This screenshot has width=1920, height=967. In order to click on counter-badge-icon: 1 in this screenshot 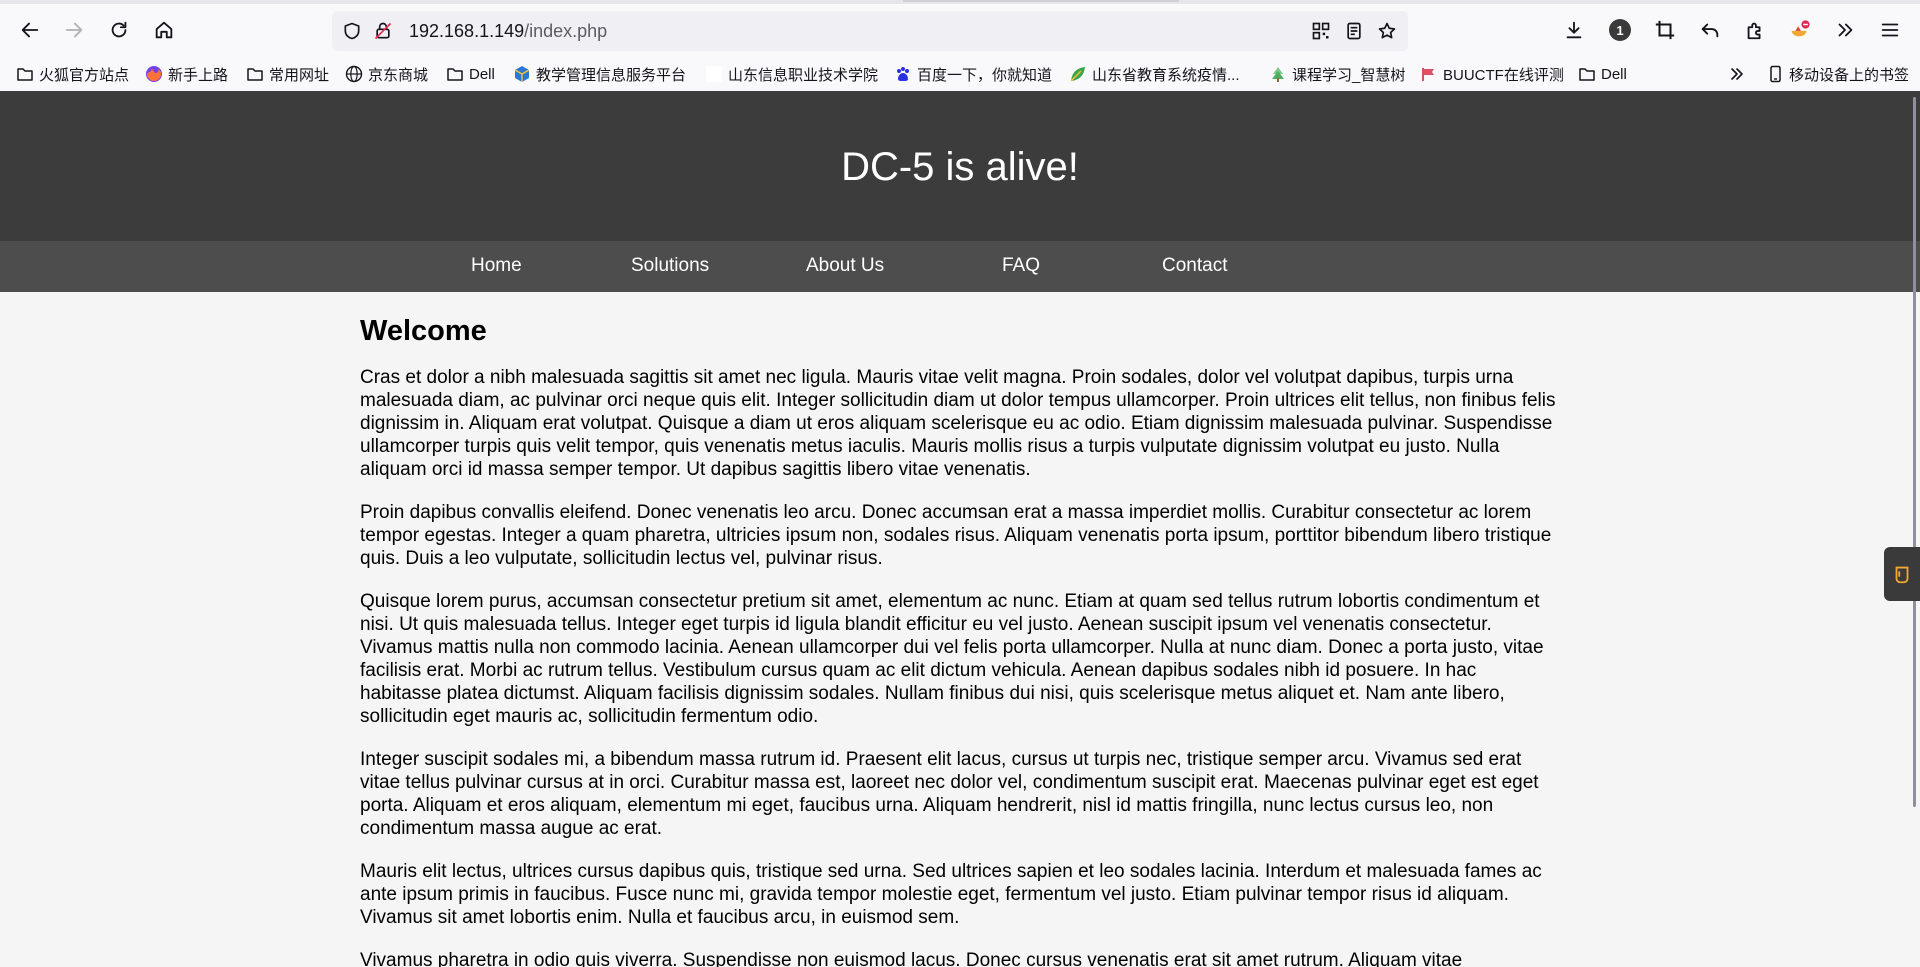, I will do `click(1620, 30)`.